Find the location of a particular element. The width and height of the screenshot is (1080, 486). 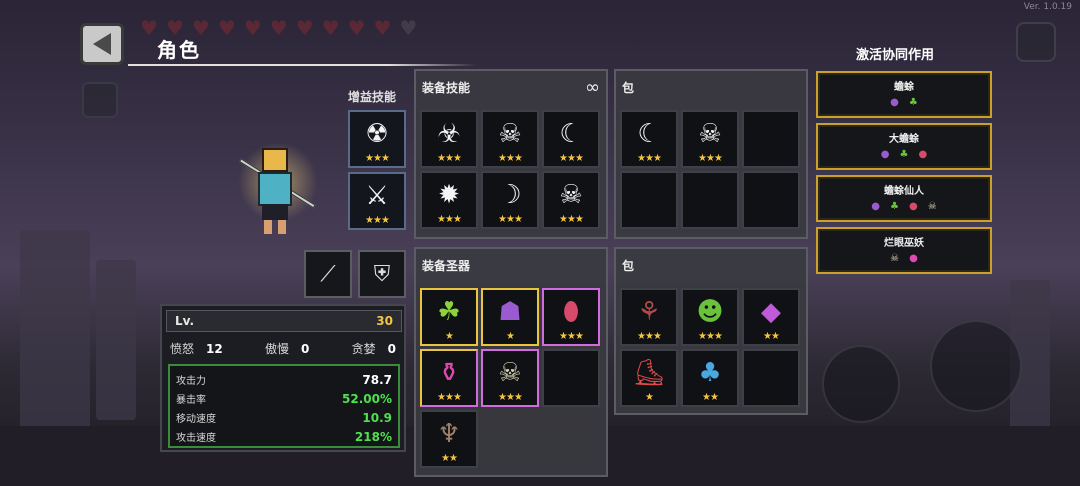

skull-dash-icon: ☠ is located at coordinates (710, 134).